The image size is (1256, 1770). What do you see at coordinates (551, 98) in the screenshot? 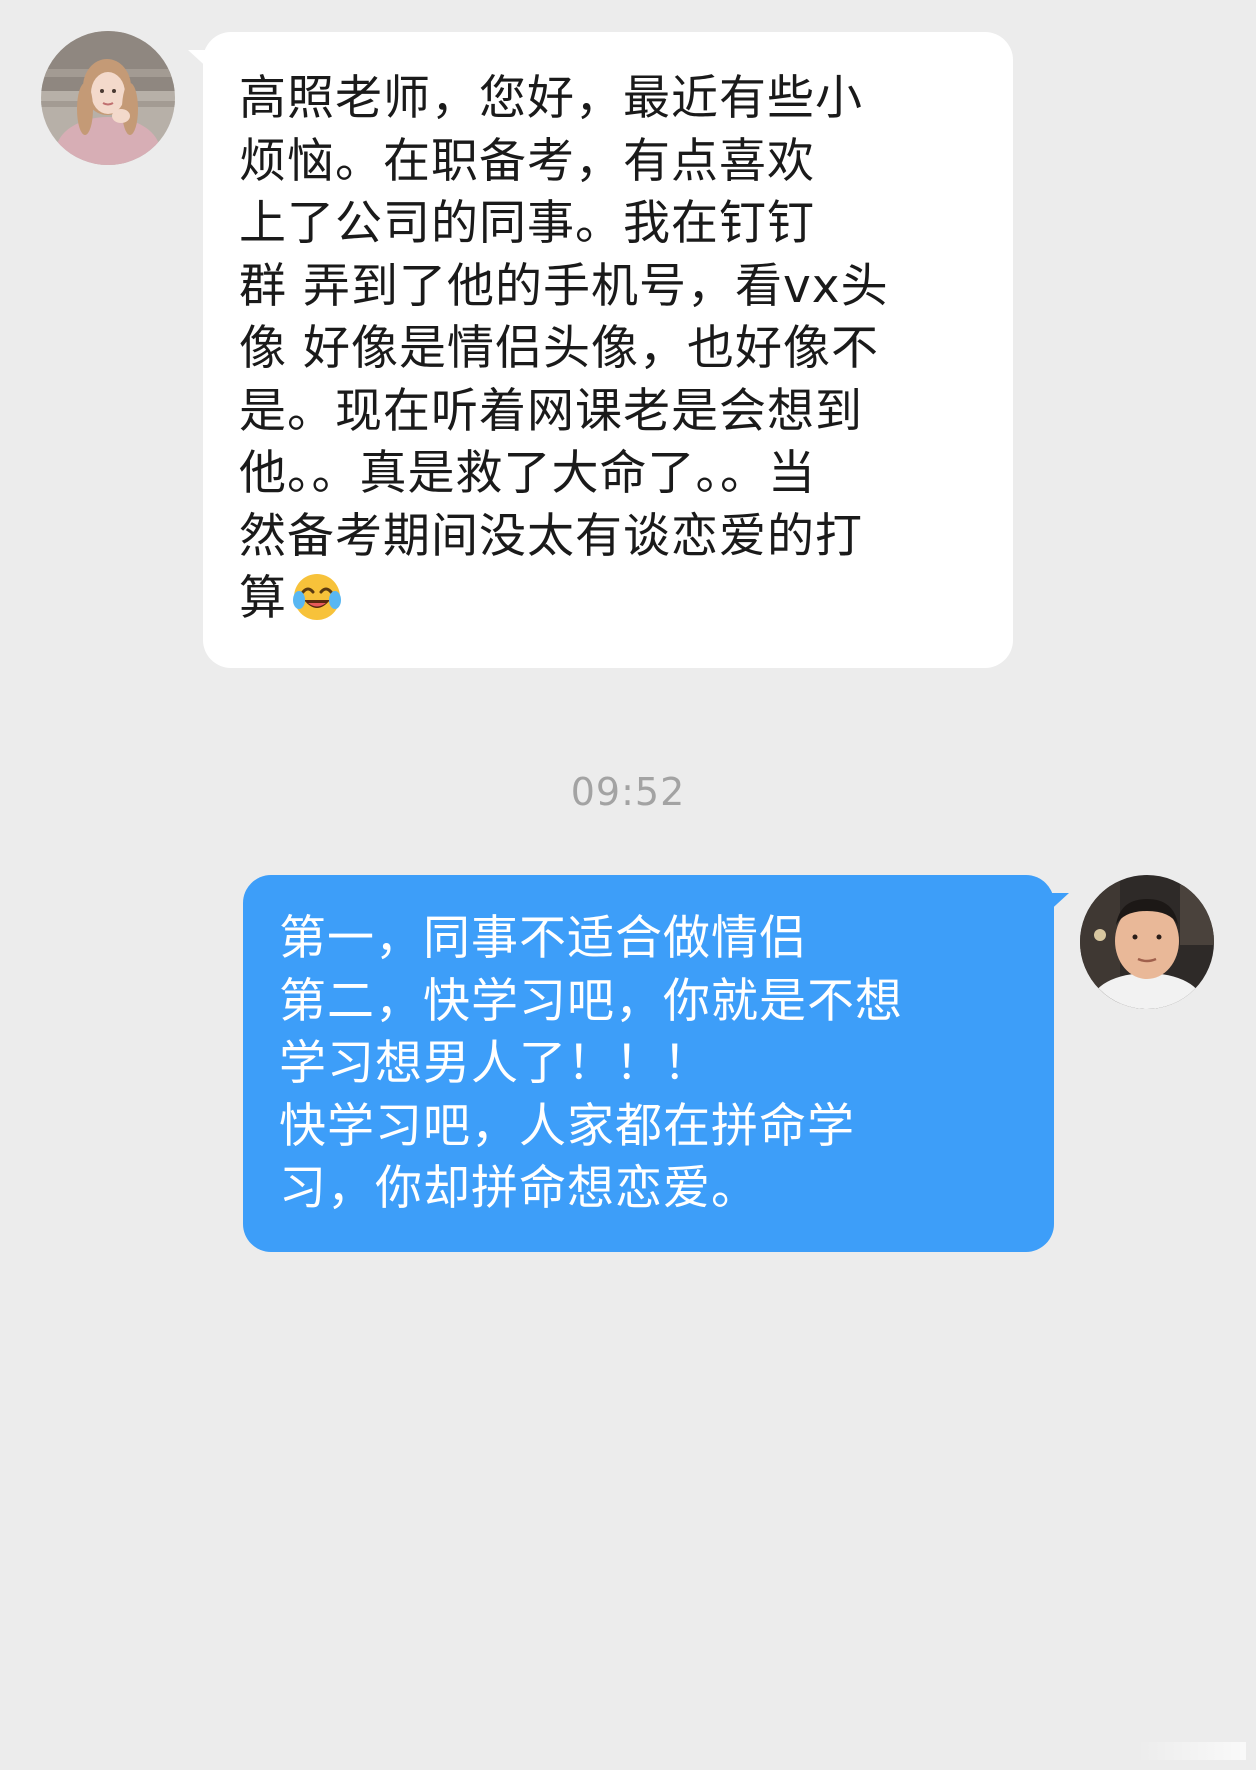
I see `message-line: 高照老师，您好，最近有些小` at bounding box center [551, 98].